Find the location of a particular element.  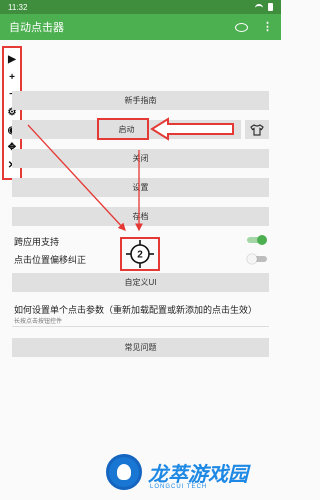

offset-toggle is located at coordinates (257, 259).